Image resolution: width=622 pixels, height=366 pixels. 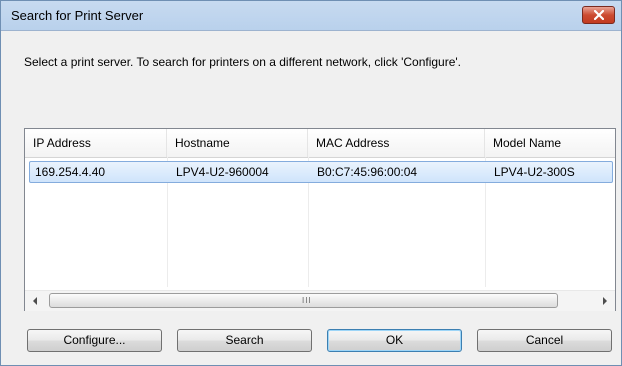 What do you see at coordinates (307, 300) in the screenshot?
I see `scrollbar-grip: III` at bounding box center [307, 300].